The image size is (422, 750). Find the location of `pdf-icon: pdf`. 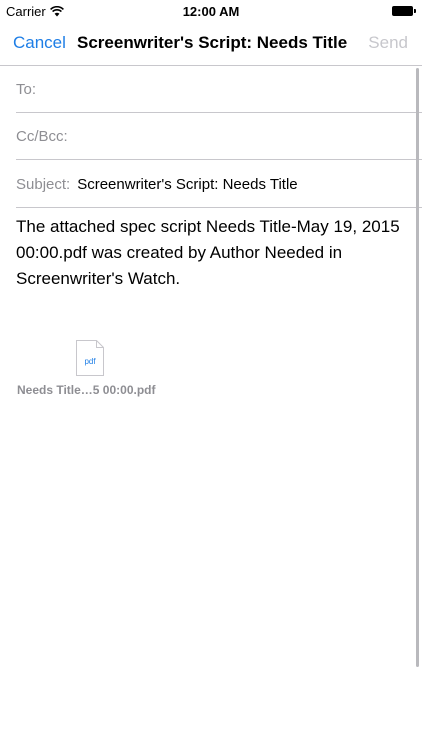

pdf-icon: pdf is located at coordinates (90, 358).